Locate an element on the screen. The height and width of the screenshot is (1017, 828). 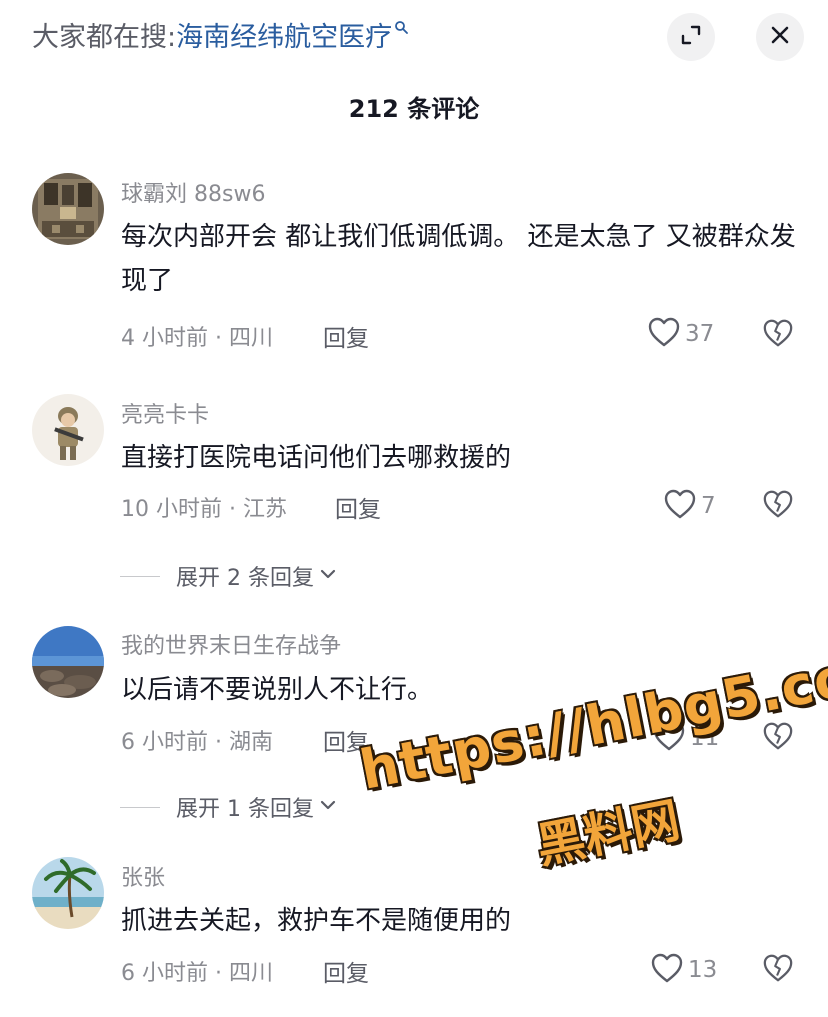
like-count: 37 is located at coordinates (700, 334).